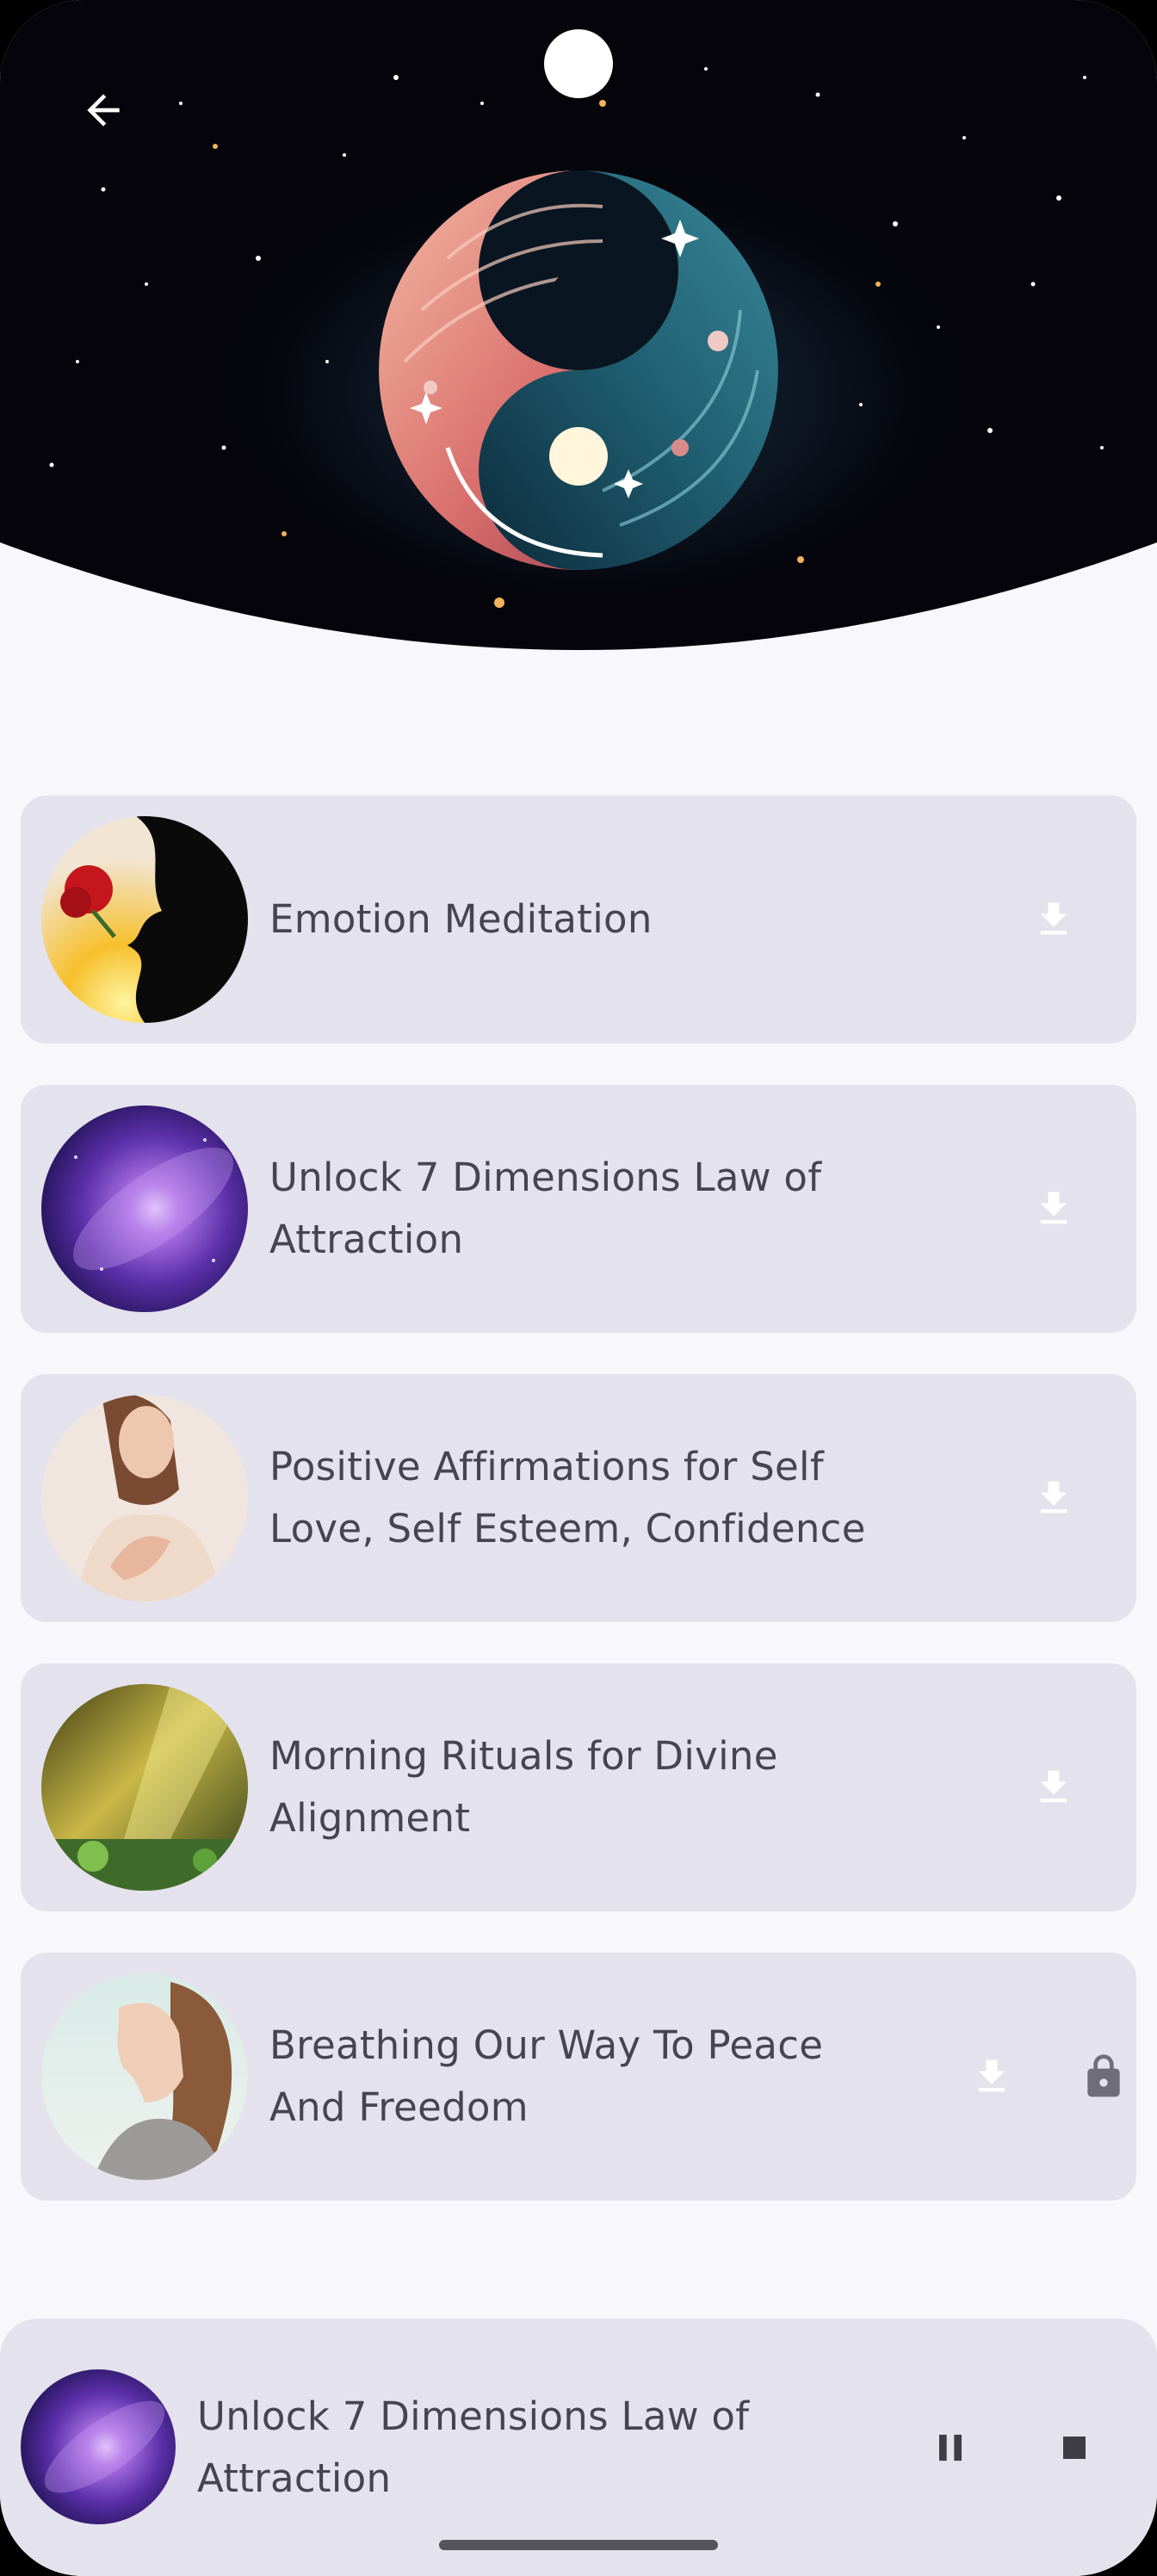 This screenshot has width=1157, height=2576. I want to click on stop-button, so click(1075, 2447).